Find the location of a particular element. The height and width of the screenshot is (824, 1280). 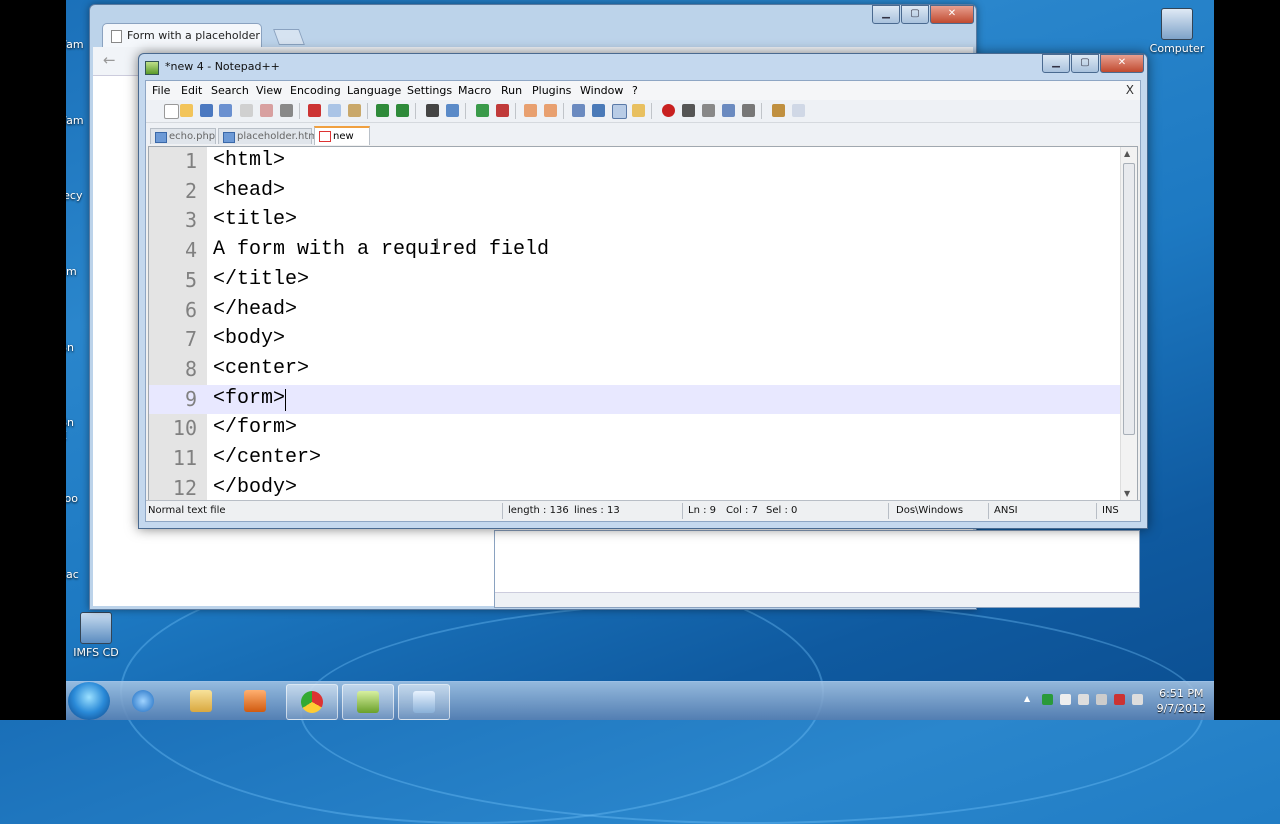

taskbar-notepad is located at coordinates (424, 702).